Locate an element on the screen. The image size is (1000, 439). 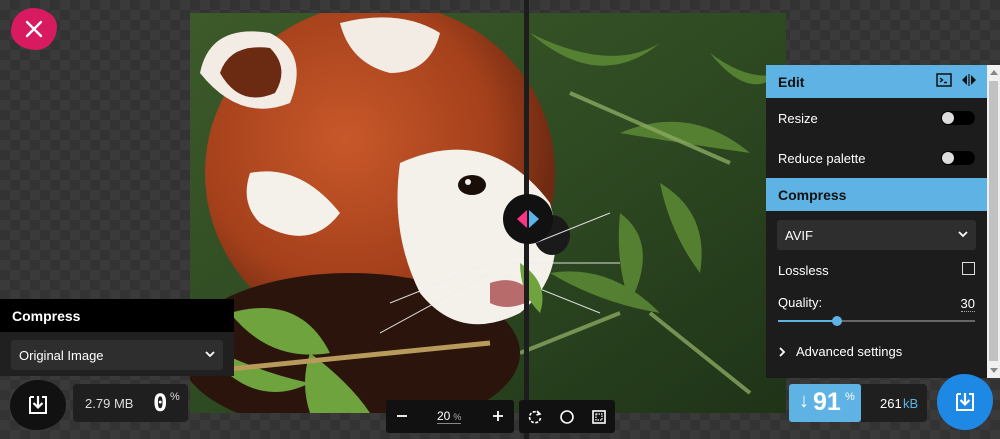
reduce-palette-label: Reduce palette is located at coordinates (822, 158).